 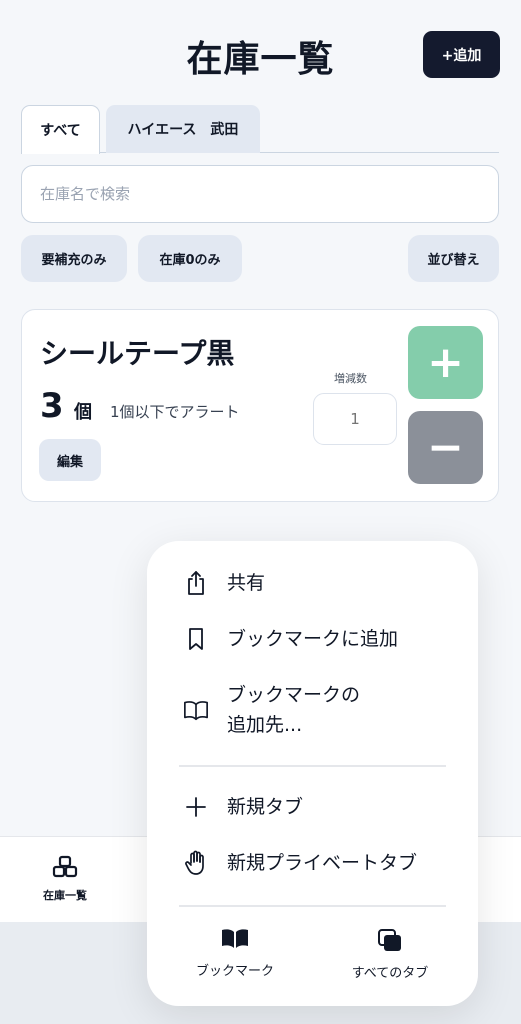 What do you see at coordinates (70, 460) in the screenshot?
I see `edit-button: 編集` at bounding box center [70, 460].